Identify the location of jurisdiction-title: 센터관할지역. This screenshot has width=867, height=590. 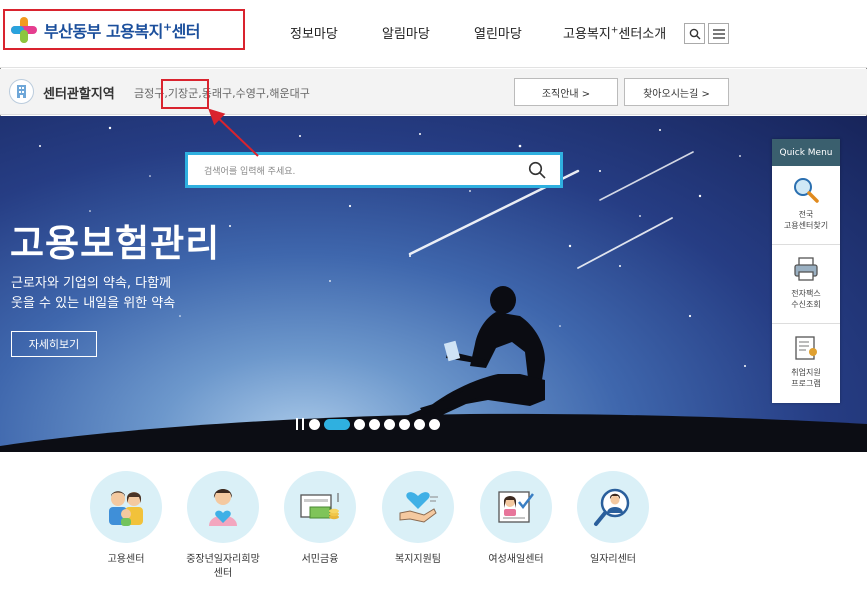
(79, 94).